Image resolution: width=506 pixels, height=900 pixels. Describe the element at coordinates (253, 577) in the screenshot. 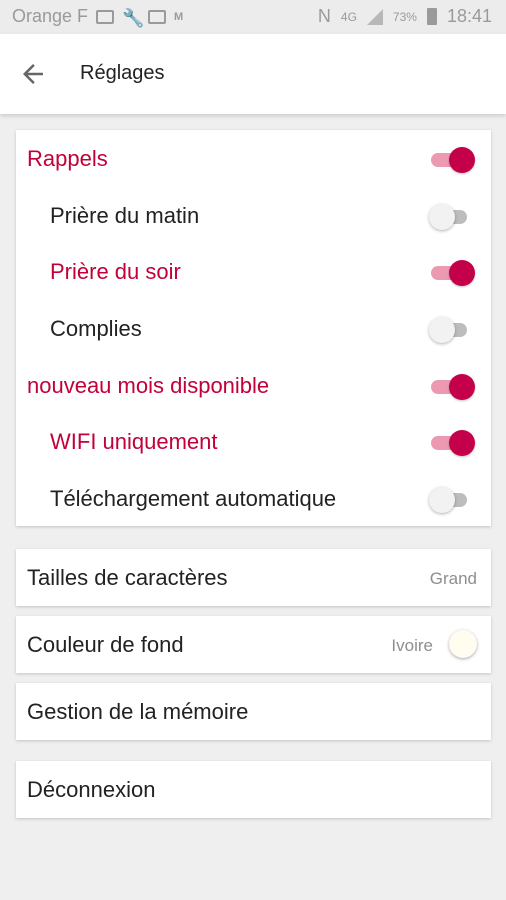

I see `font-size-setting: Tailles de caractères Grand` at that location.